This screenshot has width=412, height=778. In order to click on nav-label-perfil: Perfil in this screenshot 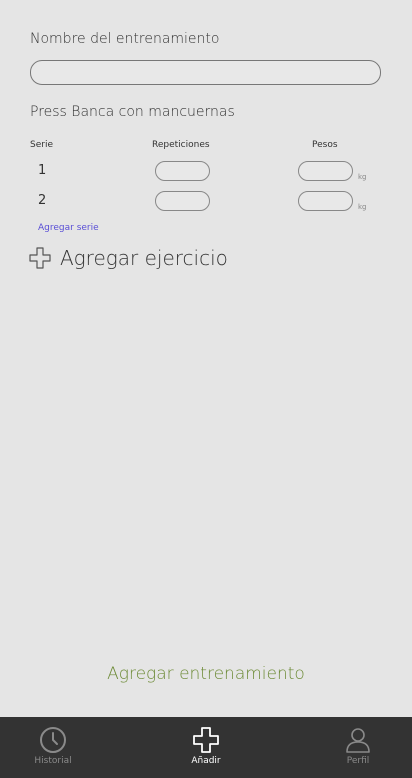, I will do `click(358, 761)`.